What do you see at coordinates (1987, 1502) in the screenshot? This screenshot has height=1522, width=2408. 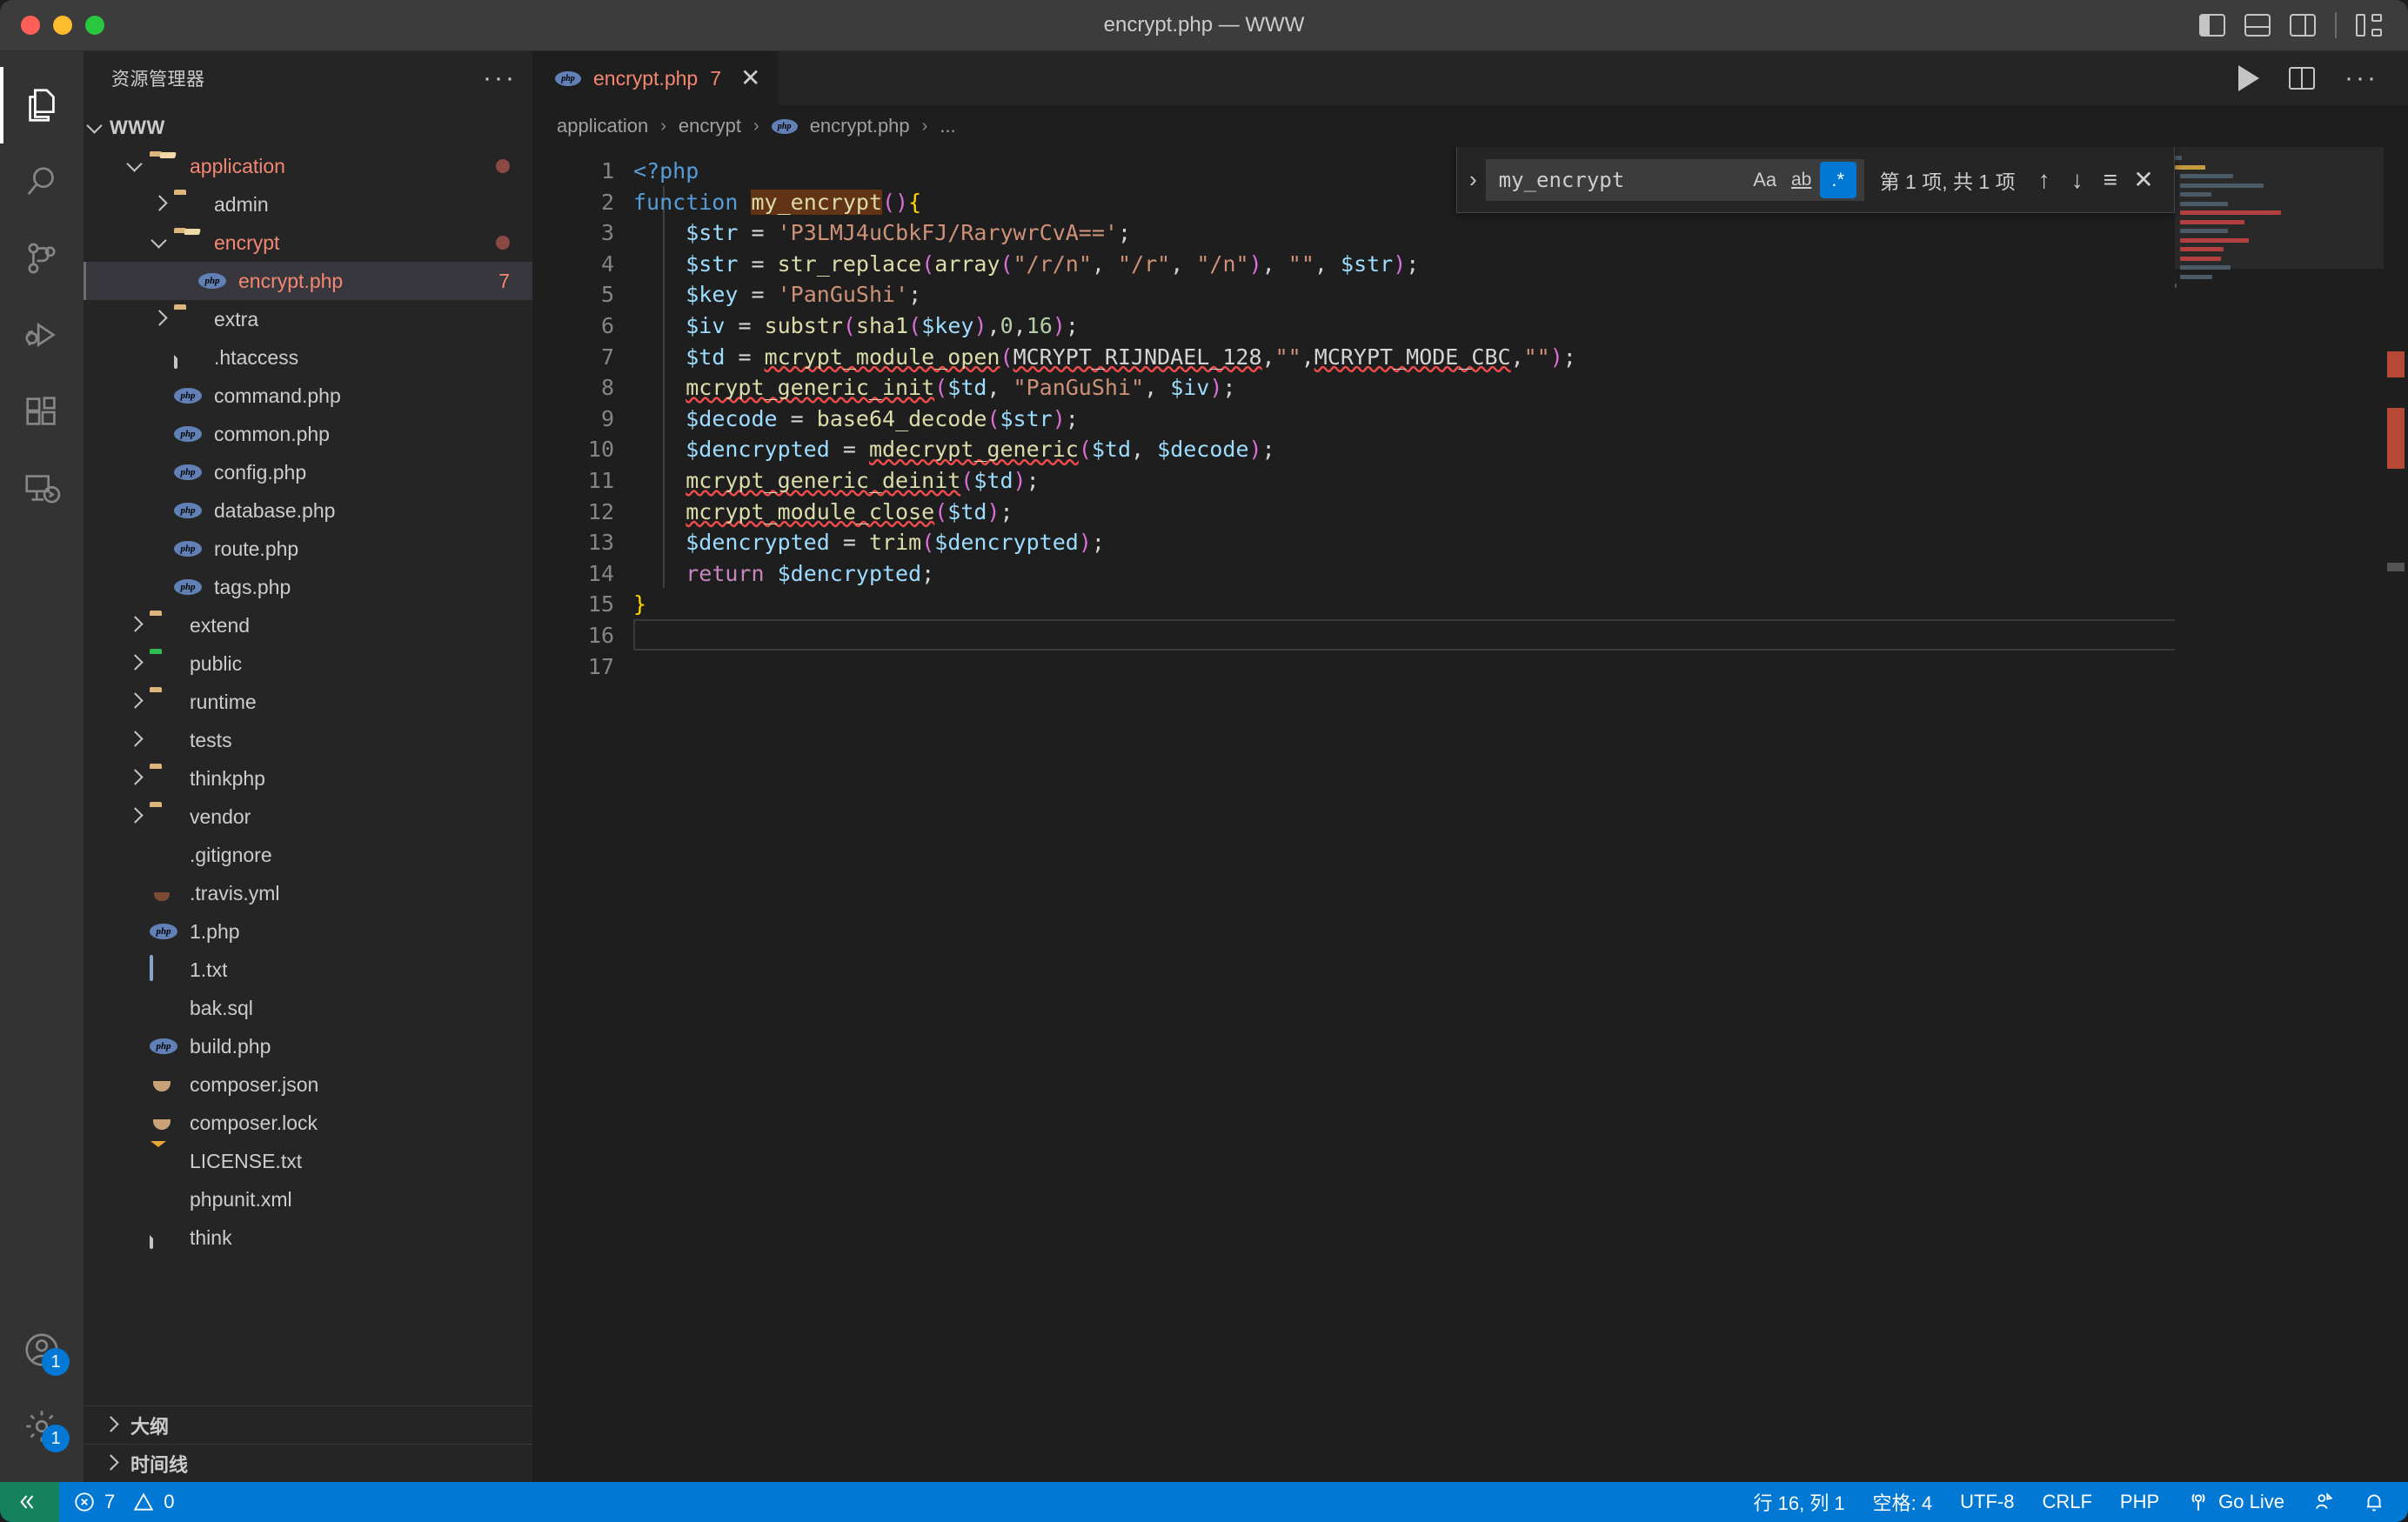 I see `encoding-status: UTF-8` at bounding box center [1987, 1502].